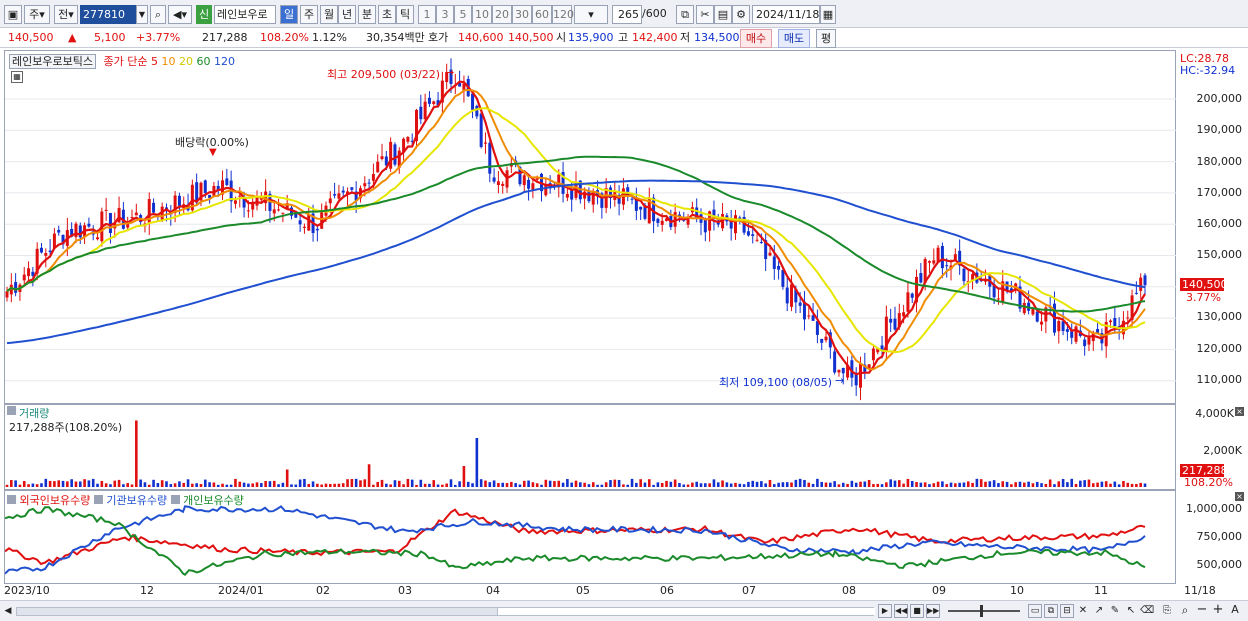 This screenshot has height=621, width=1248. I want to click on date-input: 2024/11/18, so click(786, 14).